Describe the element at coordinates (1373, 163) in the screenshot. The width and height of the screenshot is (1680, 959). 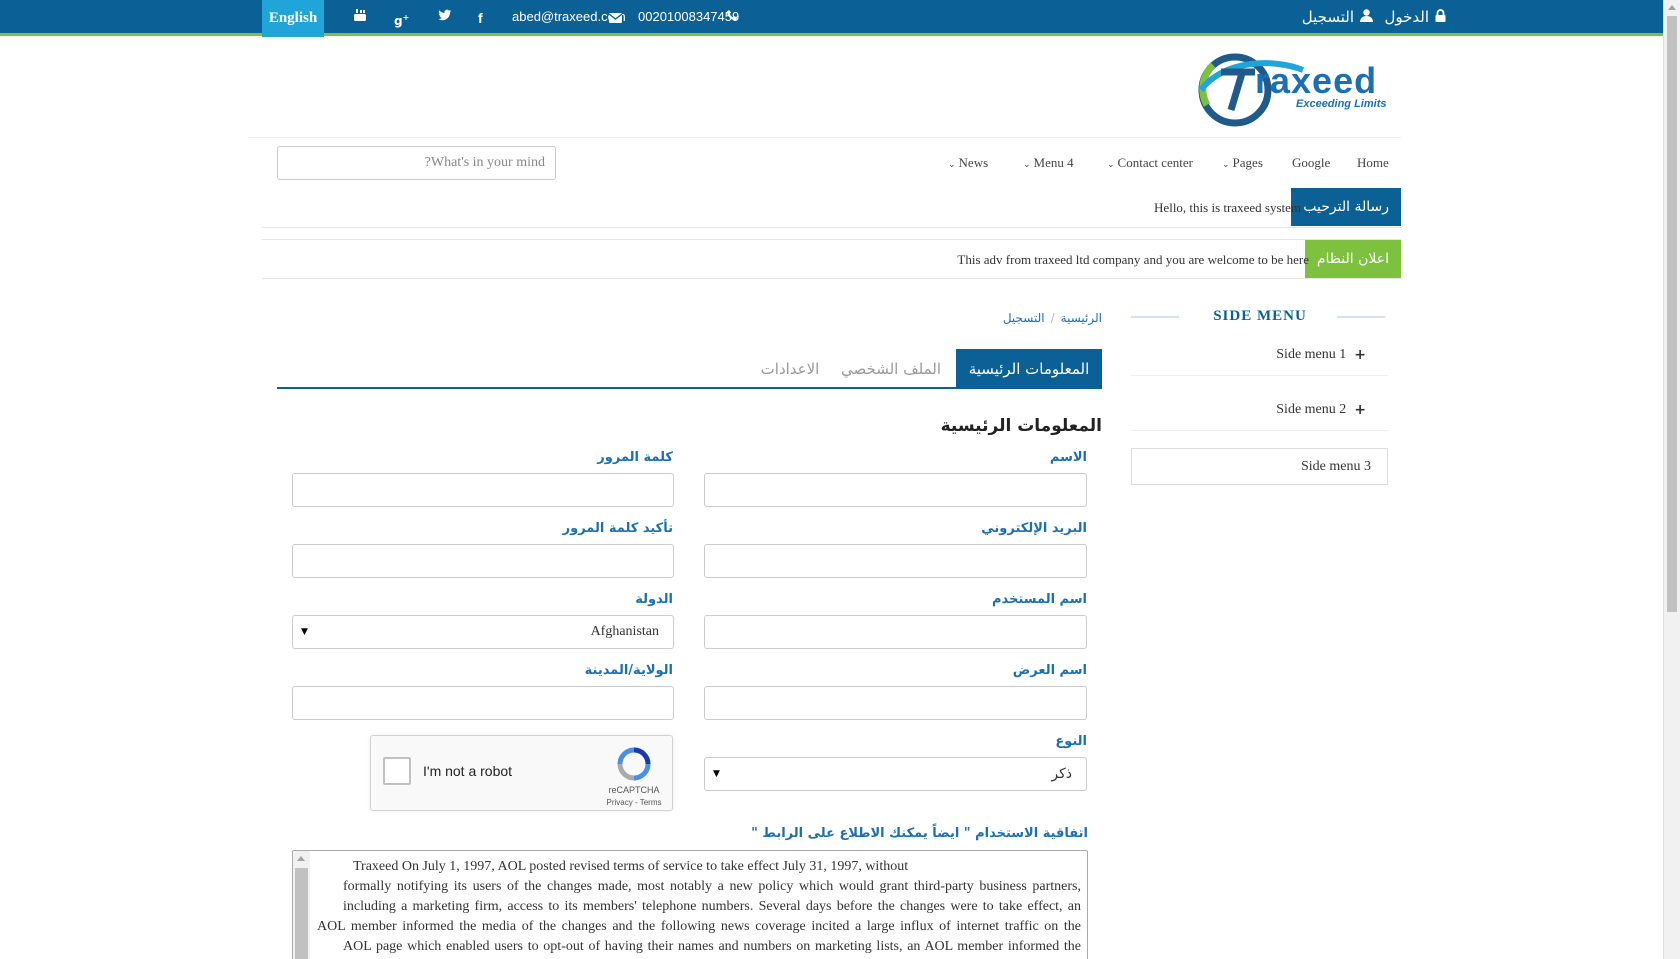
I see `nav-item-home: Home` at that location.